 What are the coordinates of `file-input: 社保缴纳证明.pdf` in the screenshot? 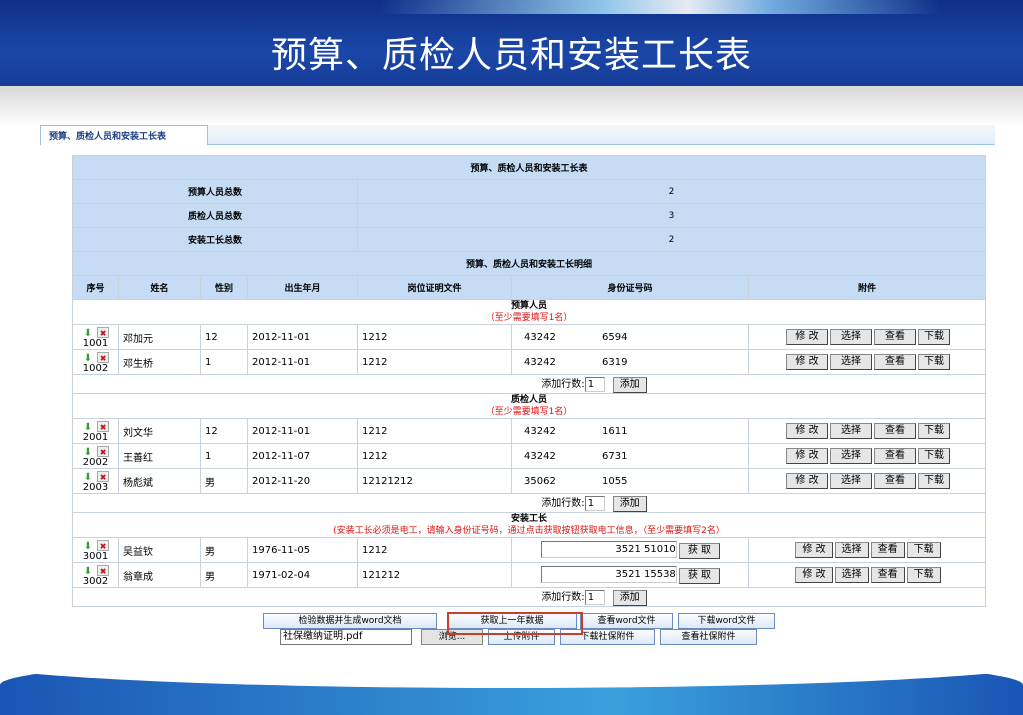 It's located at (346, 637).